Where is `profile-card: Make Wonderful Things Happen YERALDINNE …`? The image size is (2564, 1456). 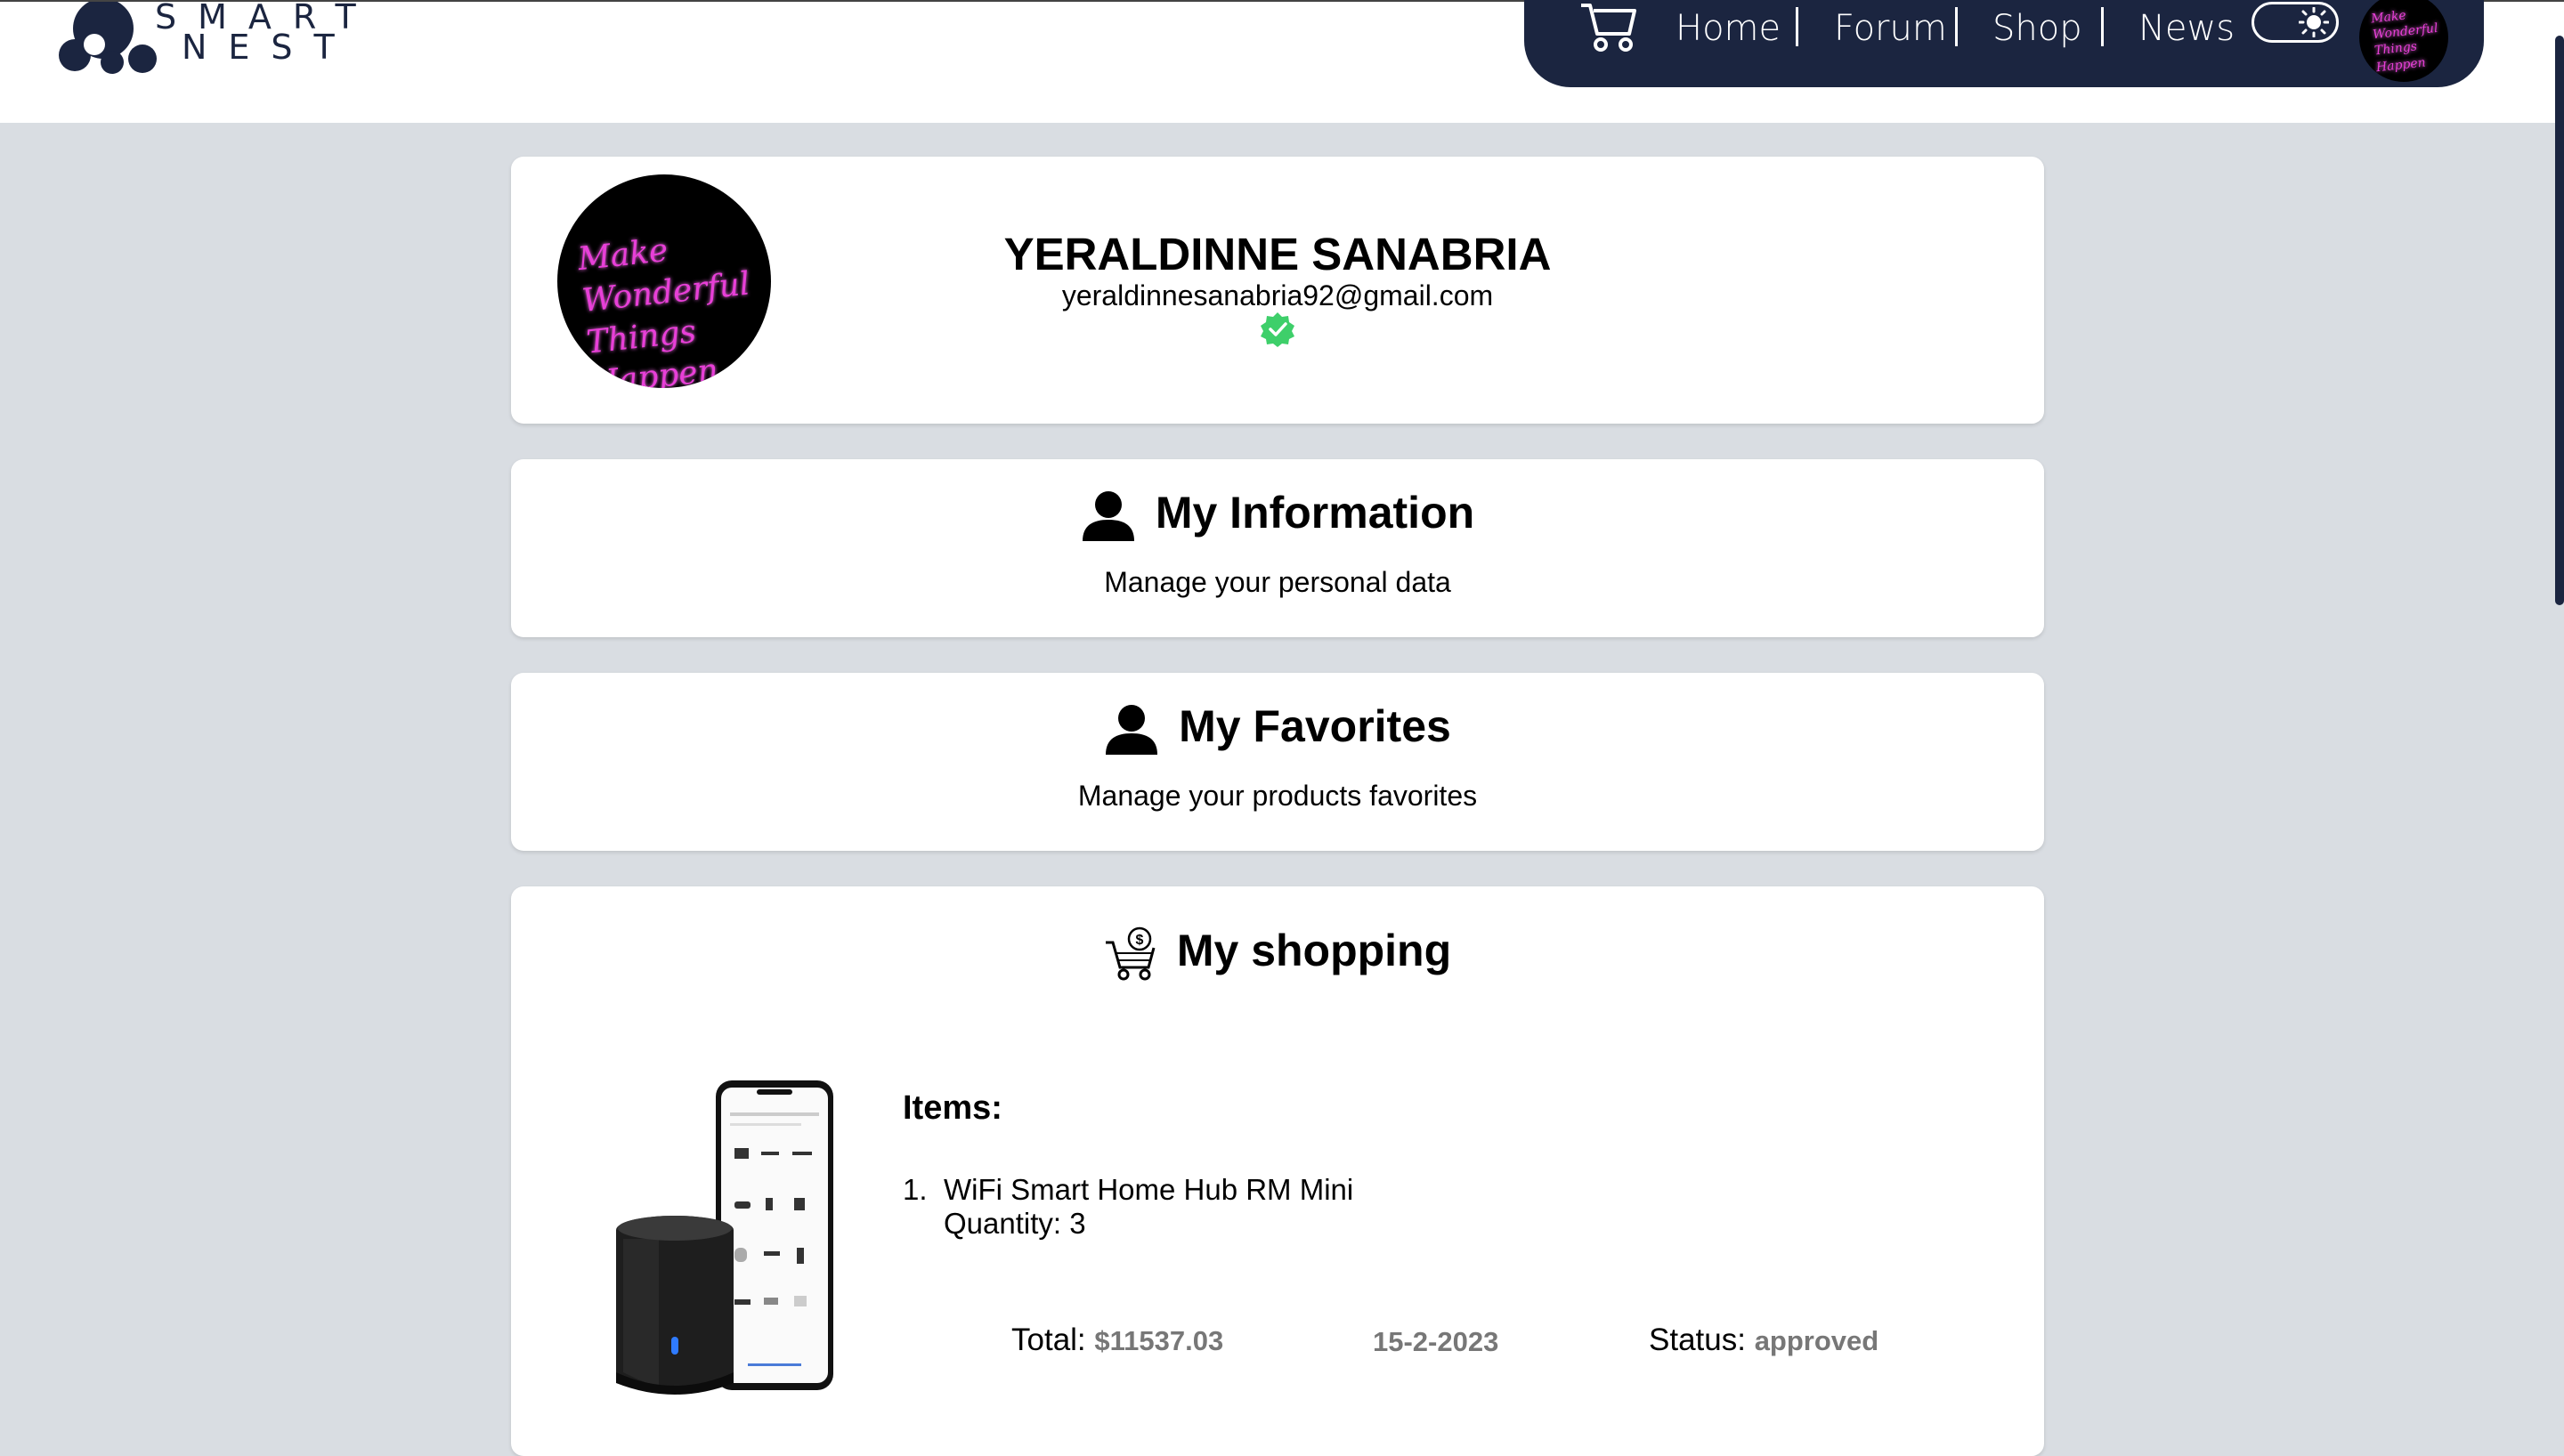 profile-card: Make Wonderful Things Happen YERALDINNE … is located at coordinates (1277, 290).